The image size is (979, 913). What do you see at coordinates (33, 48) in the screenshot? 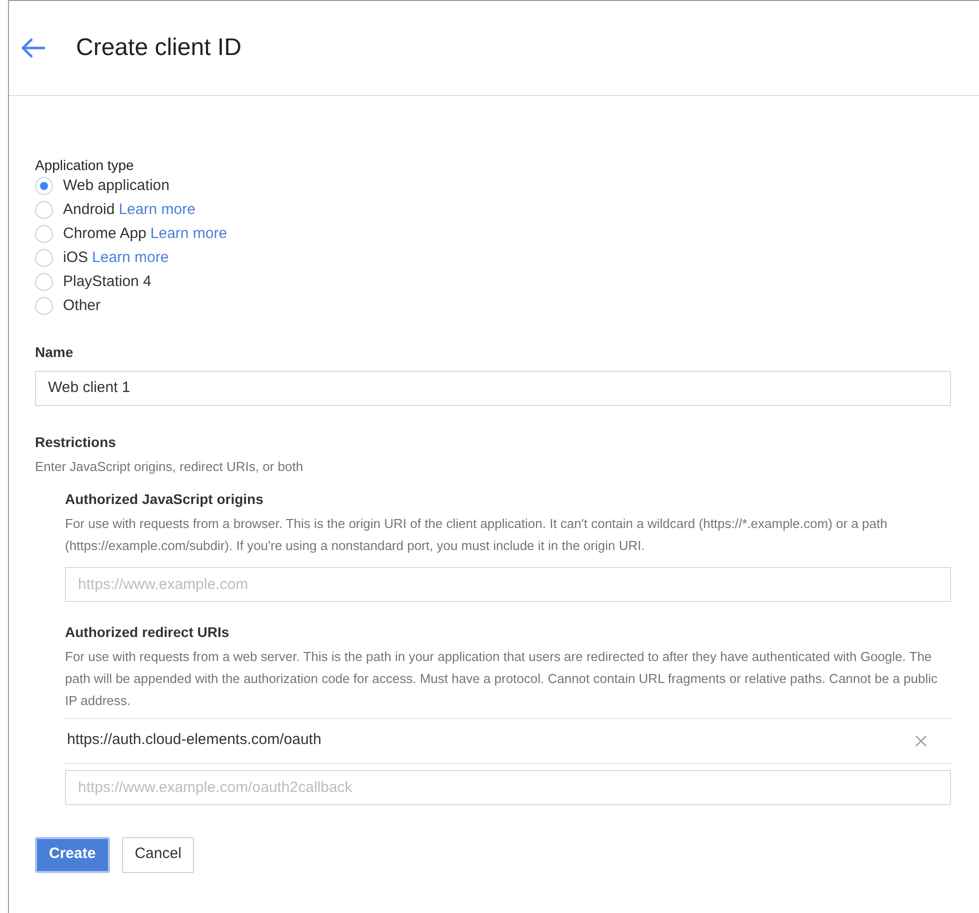
I see `back-arrow-icon` at bounding box center [33, 48].